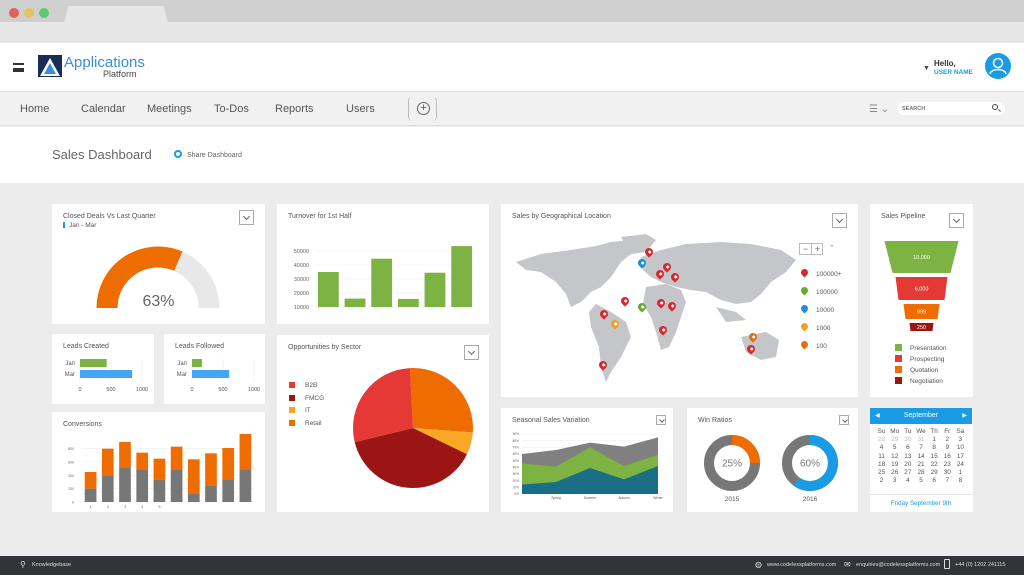 The height and width of the screenshot is (575, 1024). Describe the element at coordinates (920, 464) in the screenshot. I see `calendar-day: 21` at that location.